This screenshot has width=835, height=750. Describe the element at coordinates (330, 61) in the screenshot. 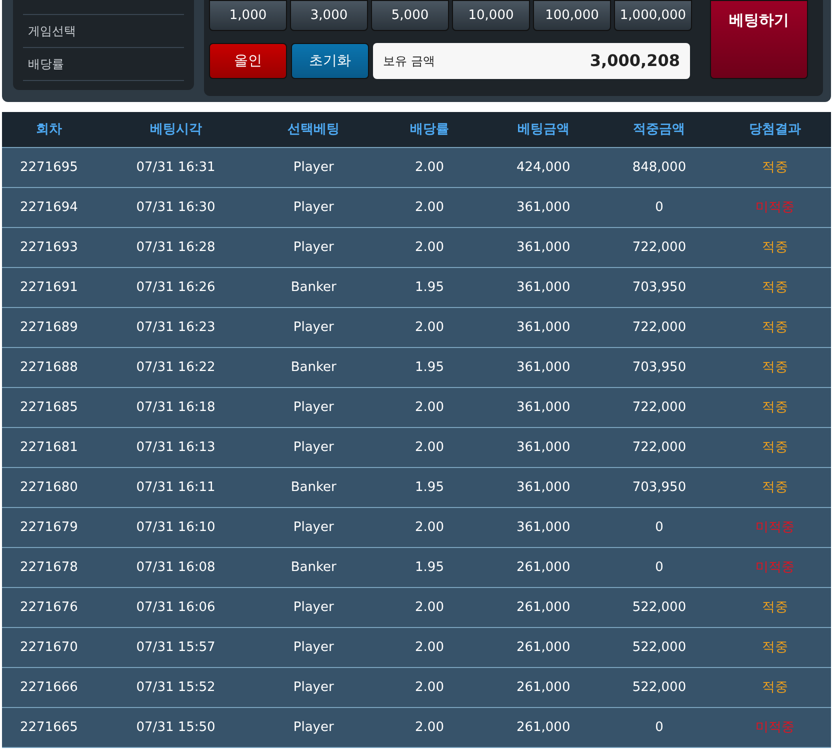

I see `reset-button: 초기화` at that location.